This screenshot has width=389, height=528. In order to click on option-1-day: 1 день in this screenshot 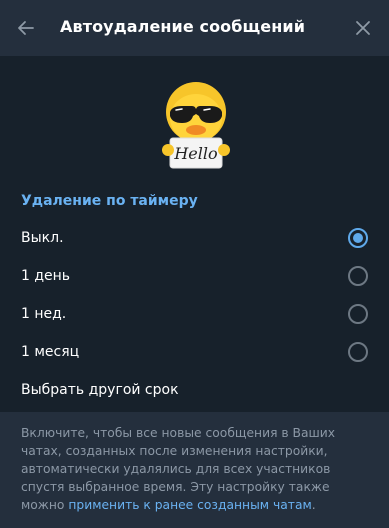, I will do `click(194, 276)`.